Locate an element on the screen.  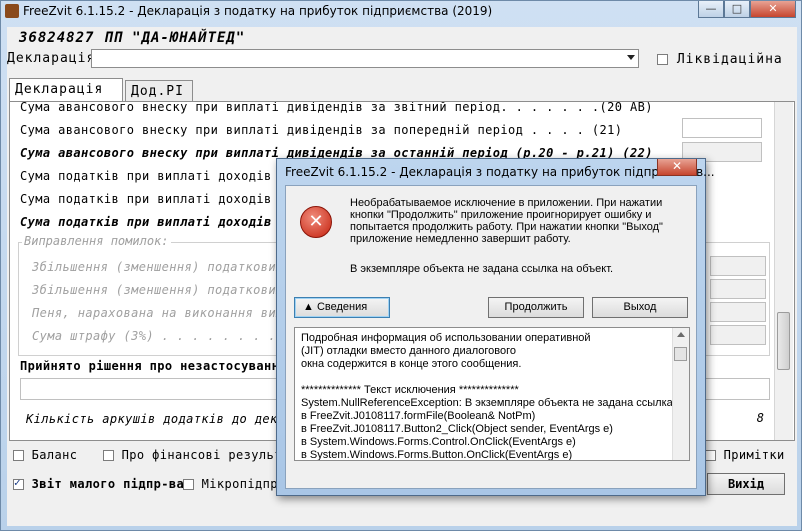
balance-checkbox: Баланс is located at coordinates (45, 455).